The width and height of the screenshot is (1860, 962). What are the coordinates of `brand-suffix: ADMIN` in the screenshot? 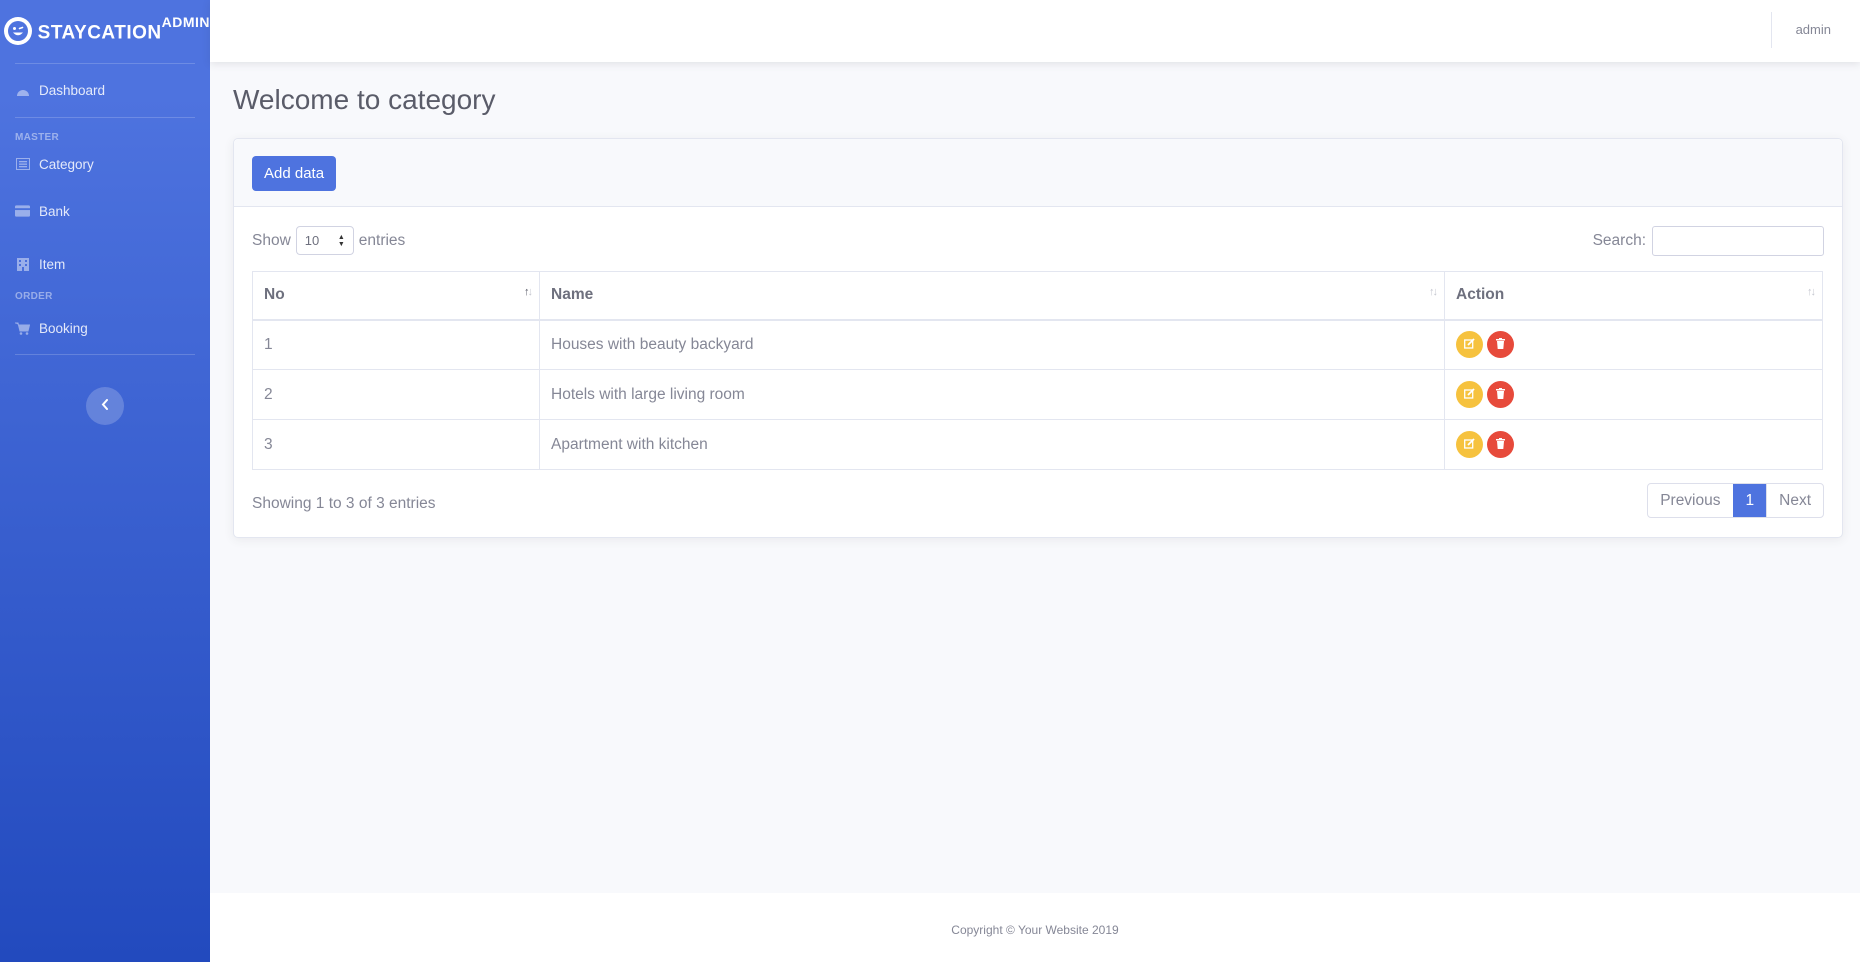 It's located at (185, 21).